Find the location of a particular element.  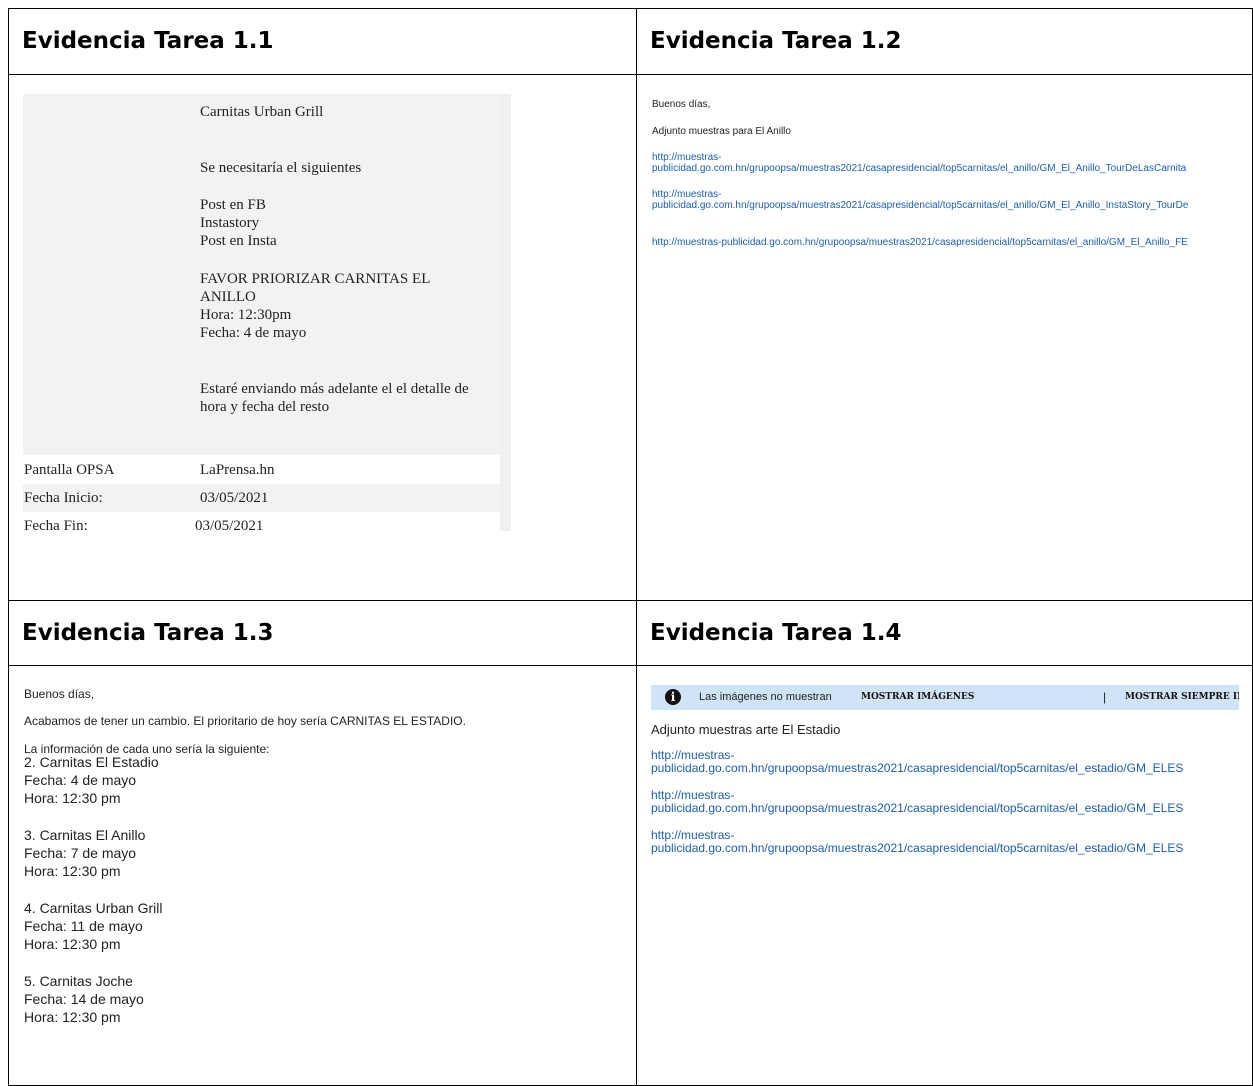

schedule-item-name: 2. Carnitas El Estadio is located at coordinates (91, 762).